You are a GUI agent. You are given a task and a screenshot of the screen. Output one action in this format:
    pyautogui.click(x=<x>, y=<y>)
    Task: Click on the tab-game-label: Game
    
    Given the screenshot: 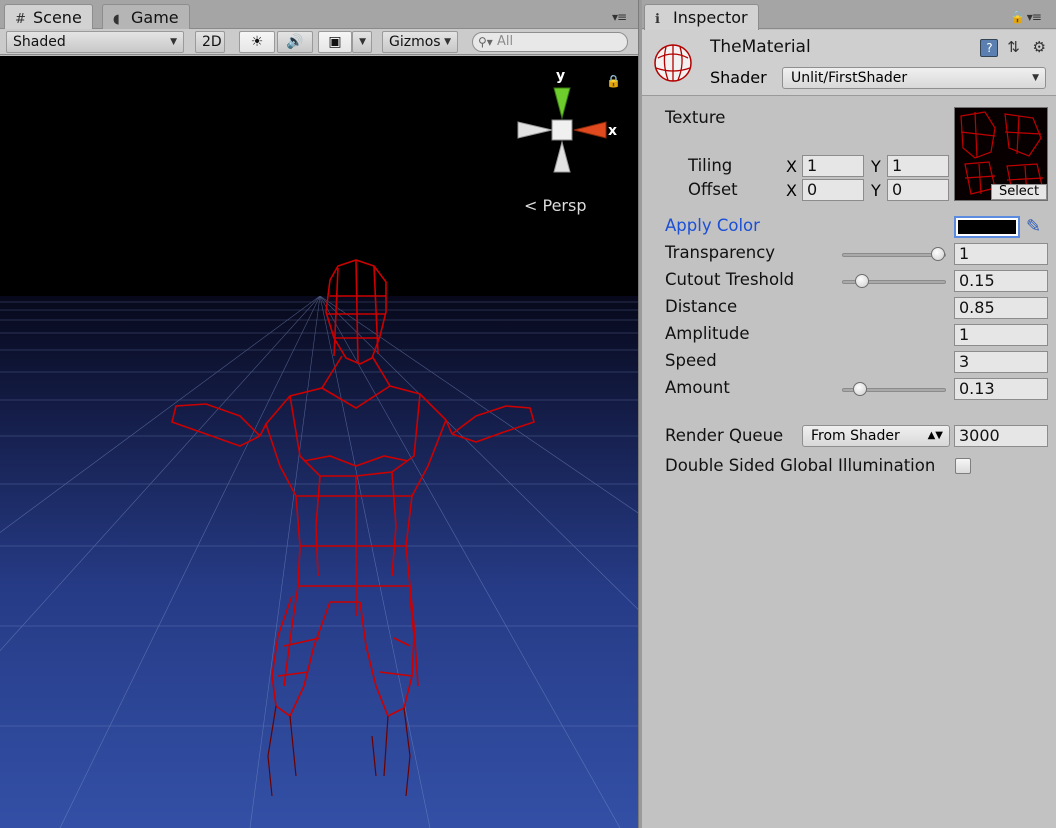 What is the action you would take?
    pyautogui.click(x=155, y=17)
    